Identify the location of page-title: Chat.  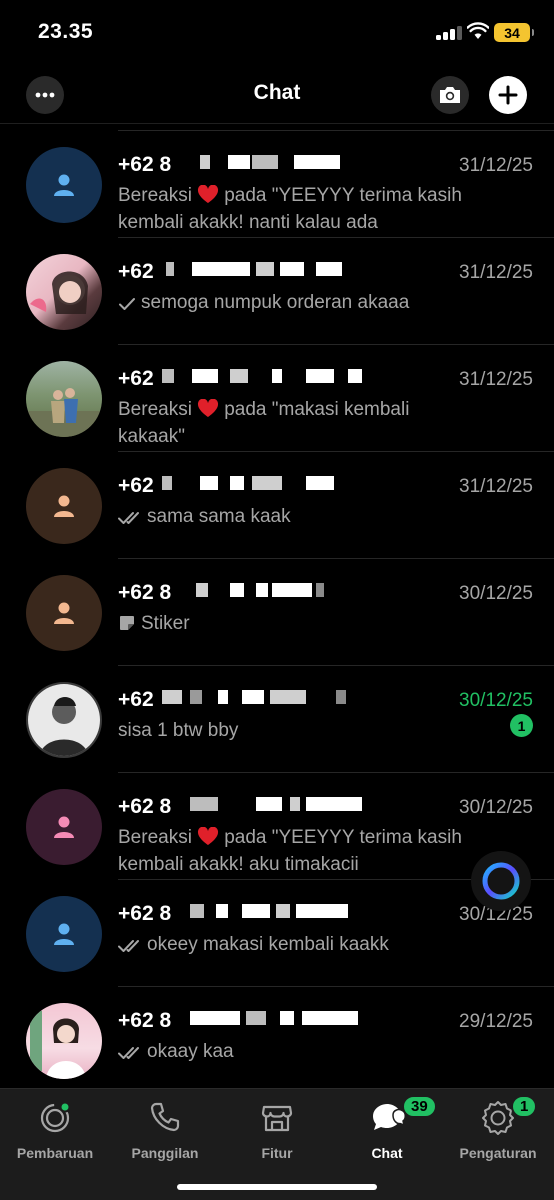
(277, 92).